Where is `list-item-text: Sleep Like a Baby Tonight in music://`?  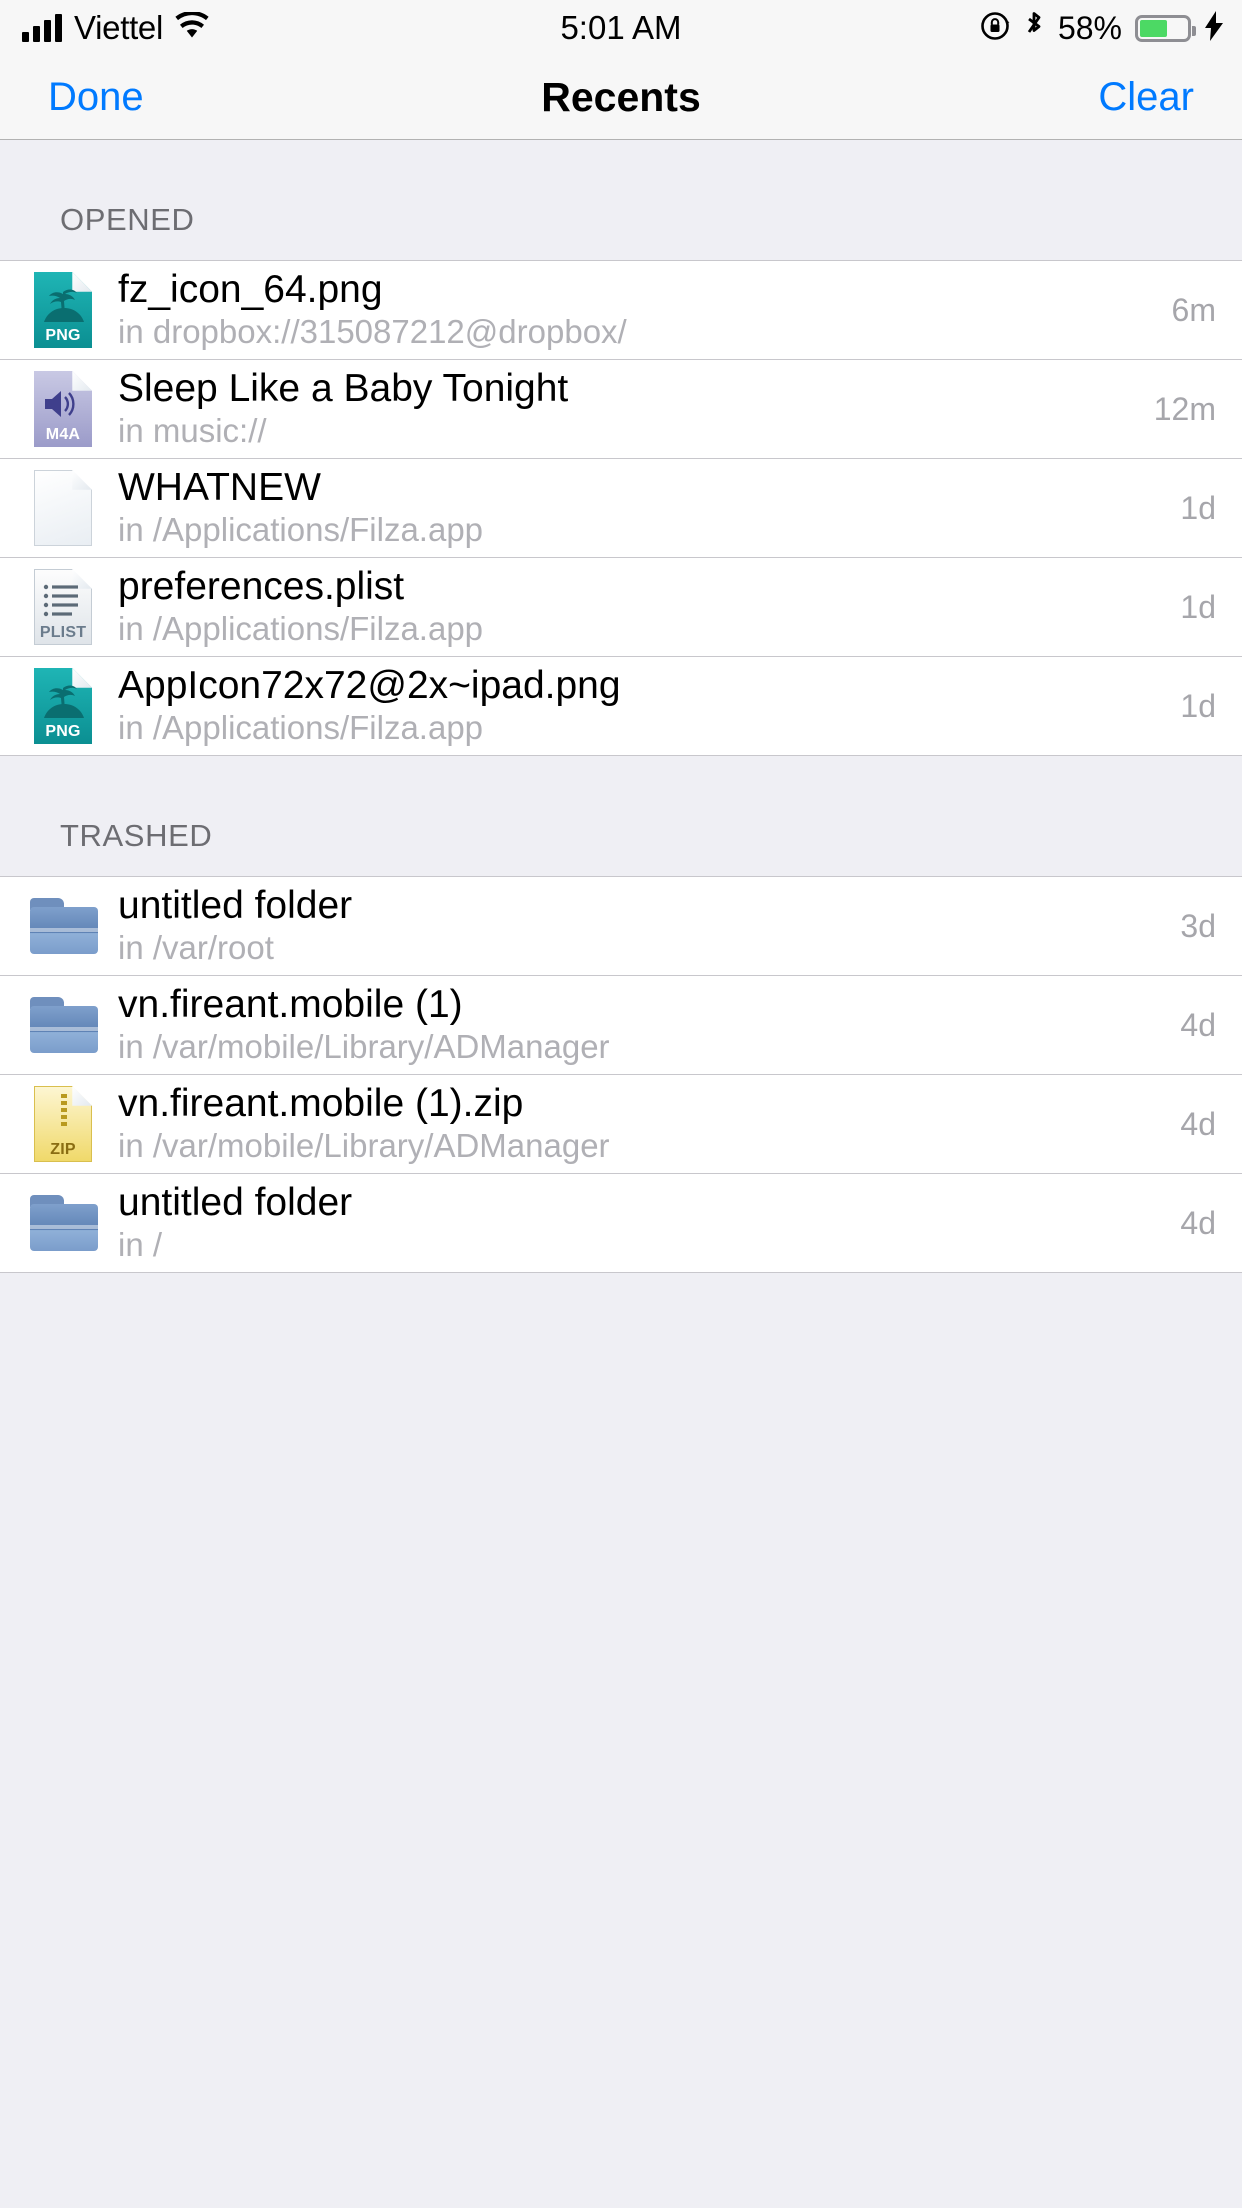 list-item-text: Sleep Like a Baby Tonight in music:// is located at coordinates (626, 409).